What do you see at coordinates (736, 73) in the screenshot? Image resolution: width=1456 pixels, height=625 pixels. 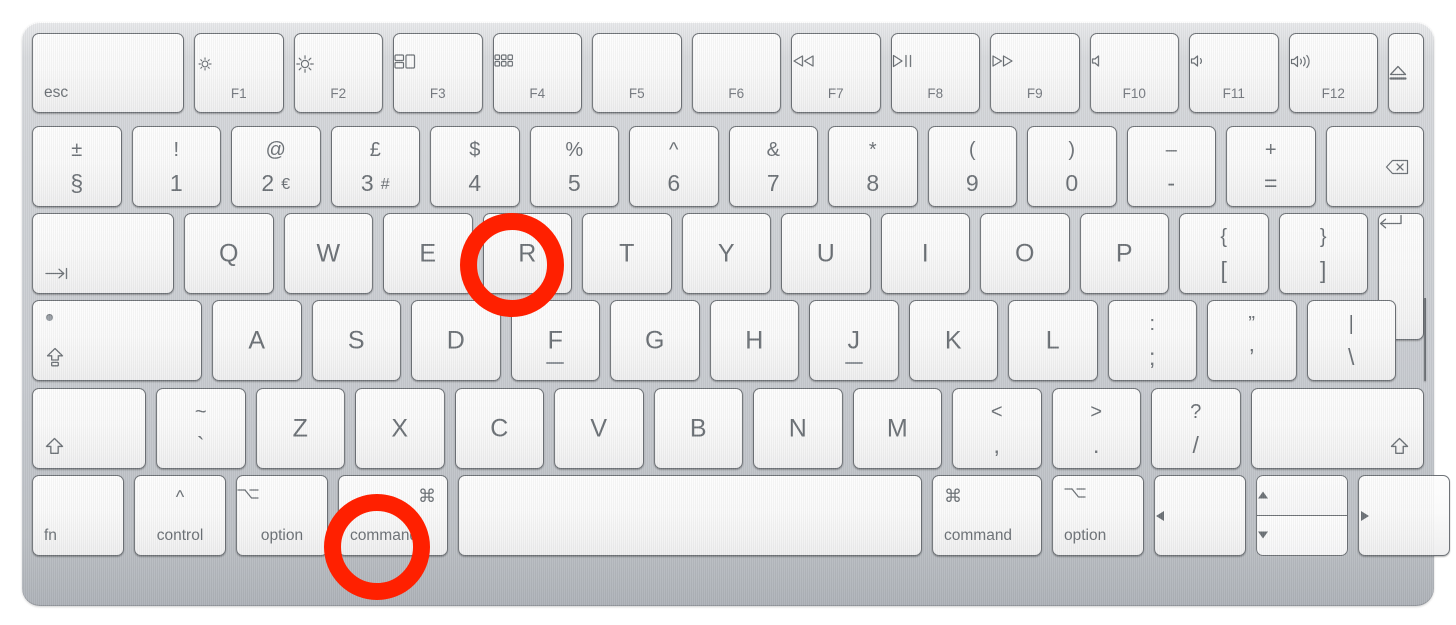 I see `f6-key: F6` at bounding box center [736, 73].